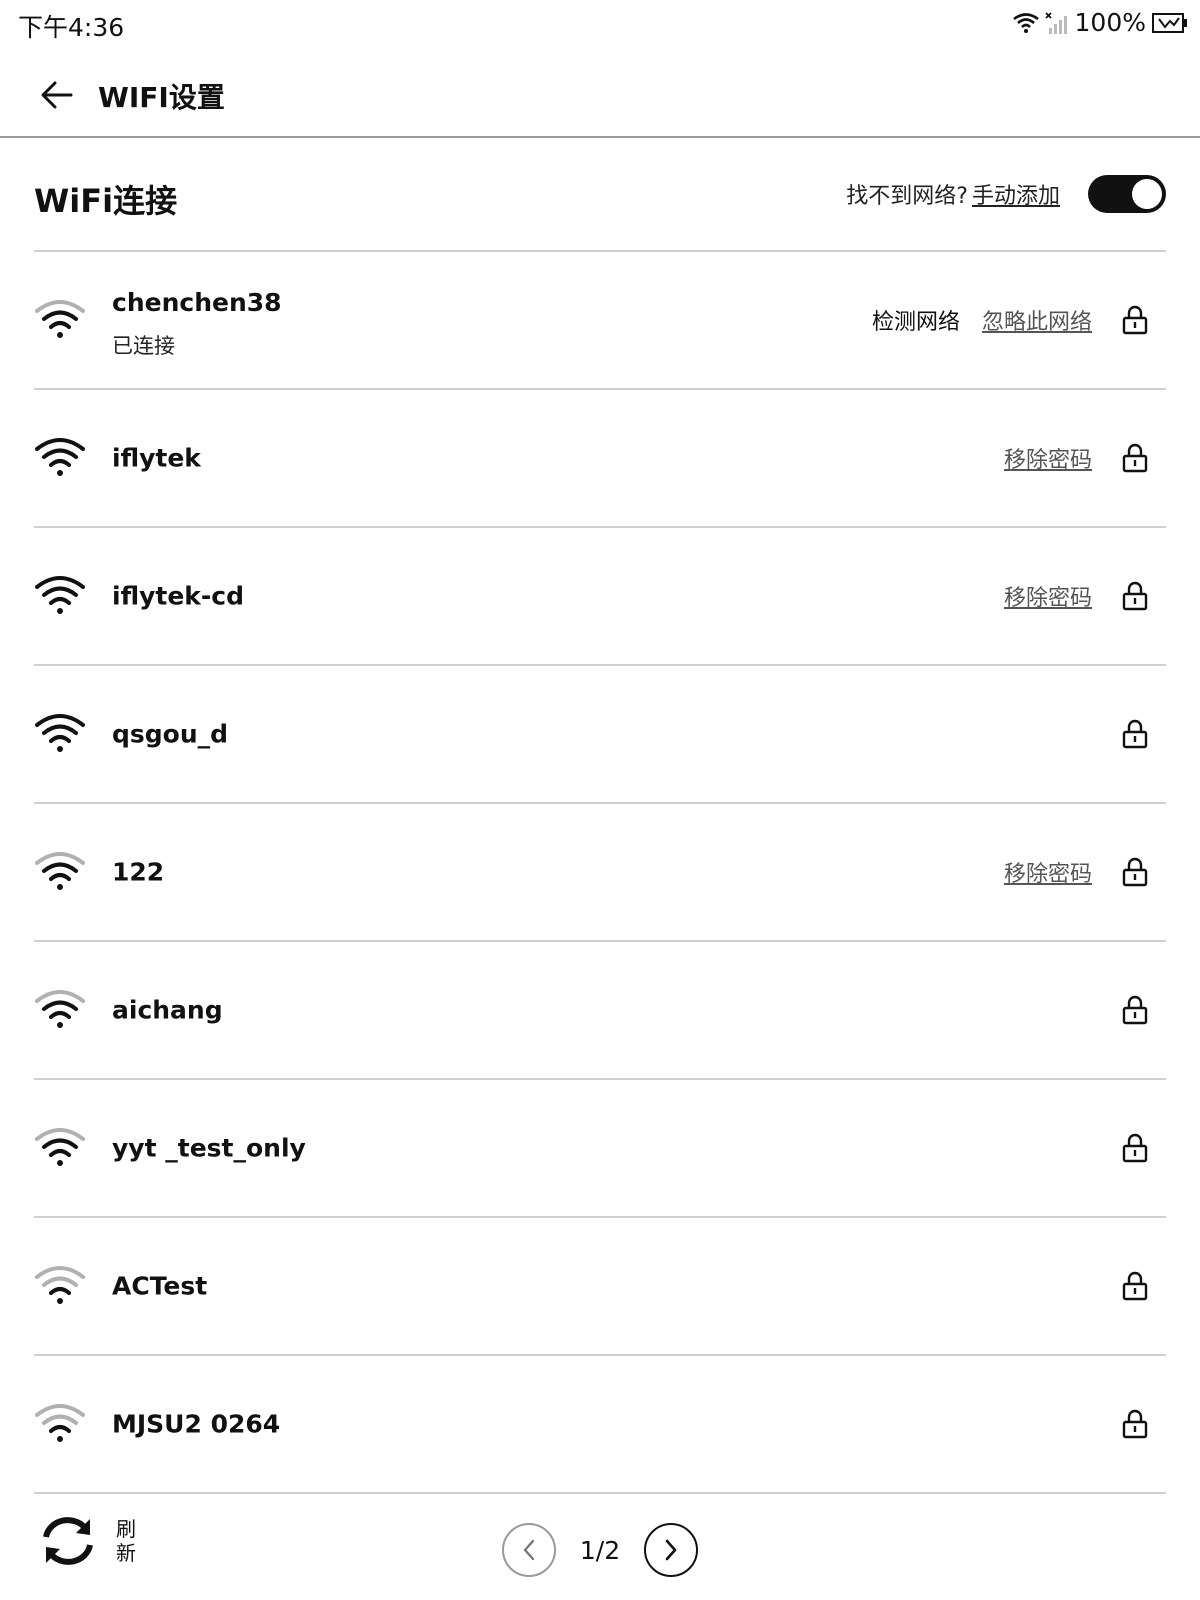 This screenshot has width=1200, height=1600. I want to click on wifi-network-row: ACTest, so click(600, 1287).